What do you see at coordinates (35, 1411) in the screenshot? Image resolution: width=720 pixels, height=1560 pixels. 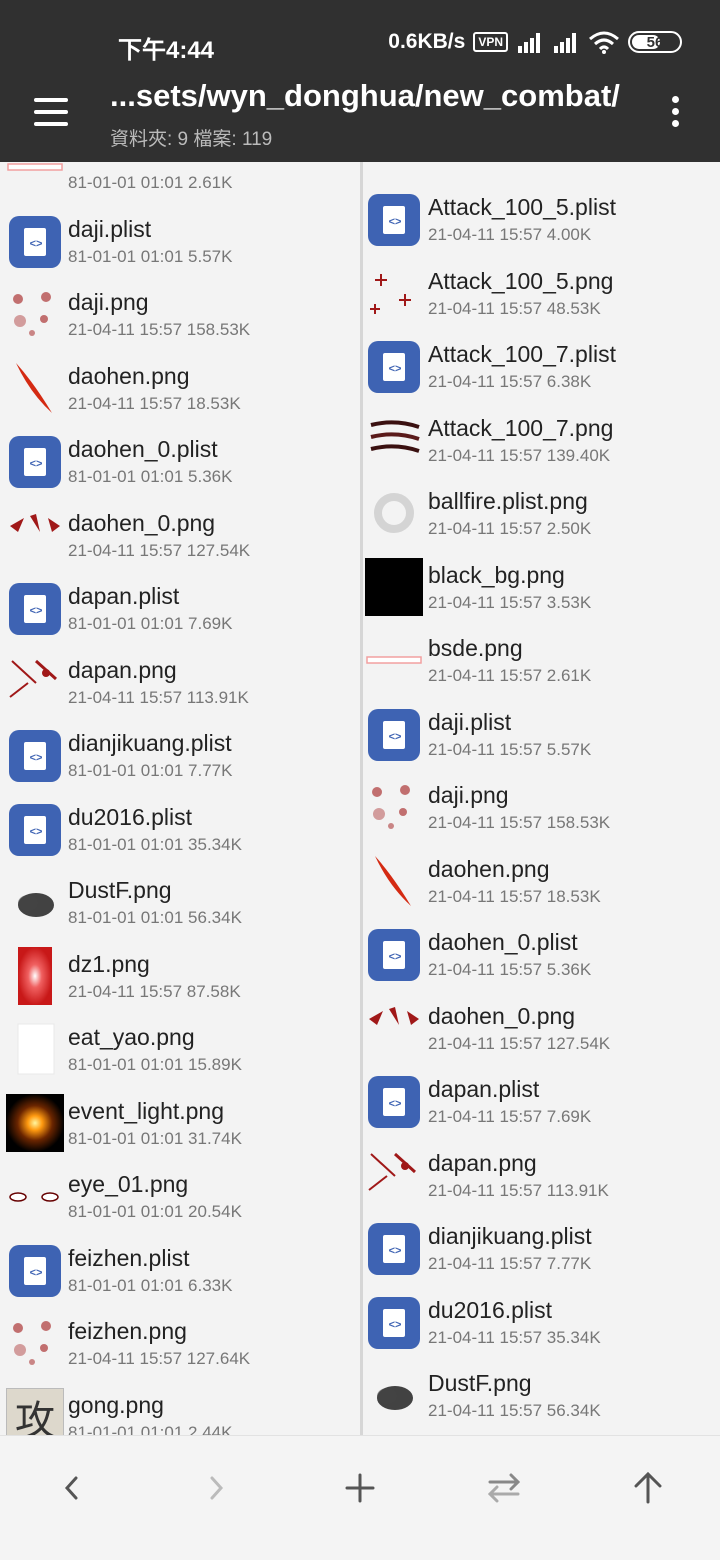 I see `file-thumbnail-icon: 攻` at bounding box center [35, 1411].